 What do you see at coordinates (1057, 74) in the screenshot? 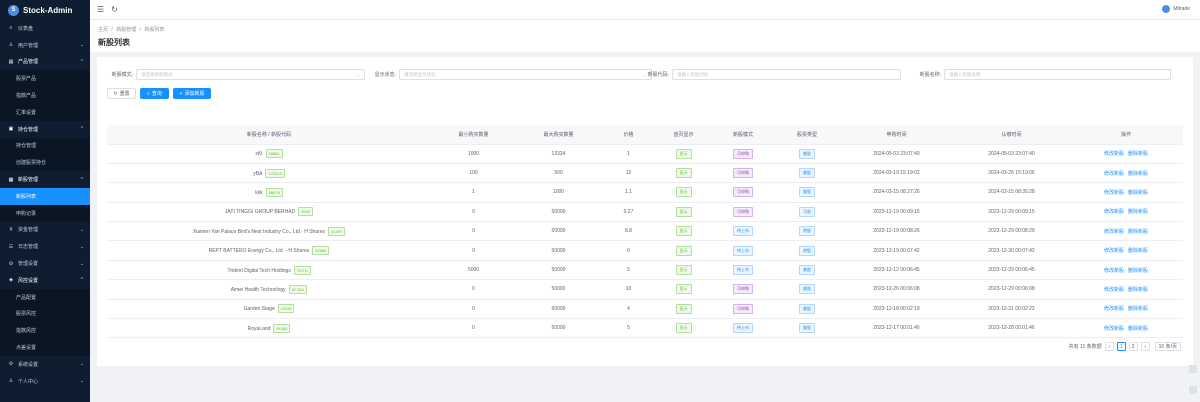
I see `name-input: 请输入新股名称` at bounding box center [1057, 74].